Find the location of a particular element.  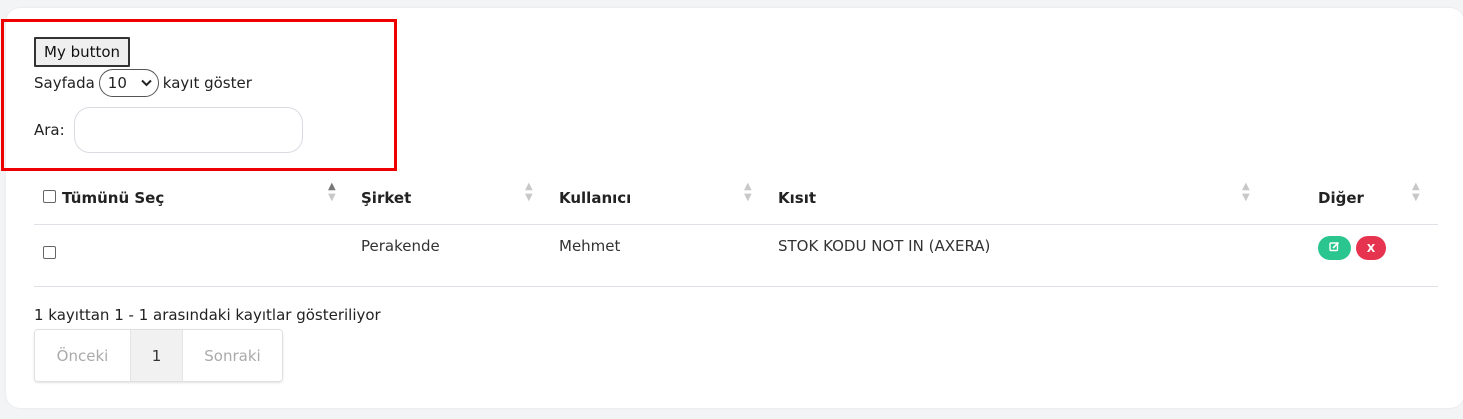

close-icon: X is located at coordinates (1371, 248).